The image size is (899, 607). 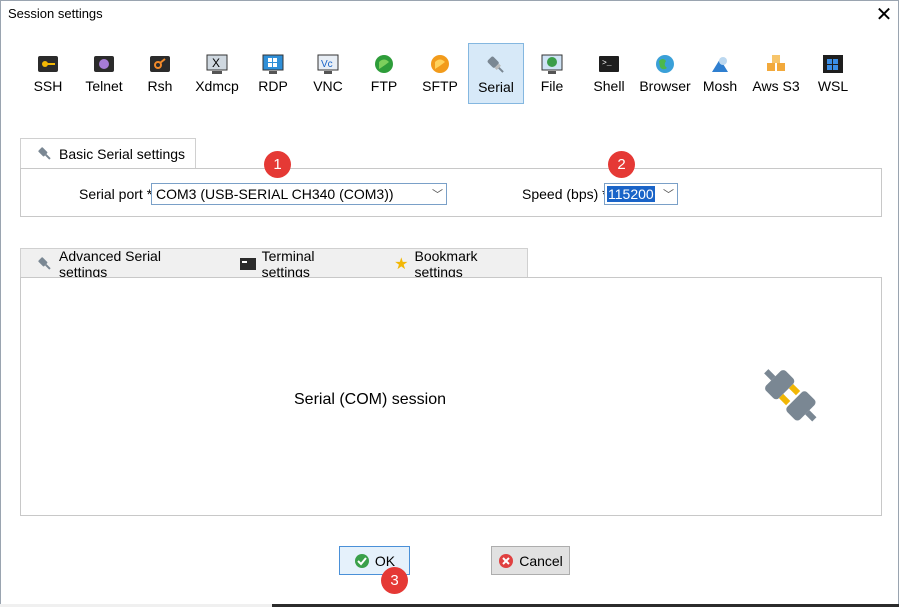 I want to click on shell-icon: >_, so click(x=609, y=64).